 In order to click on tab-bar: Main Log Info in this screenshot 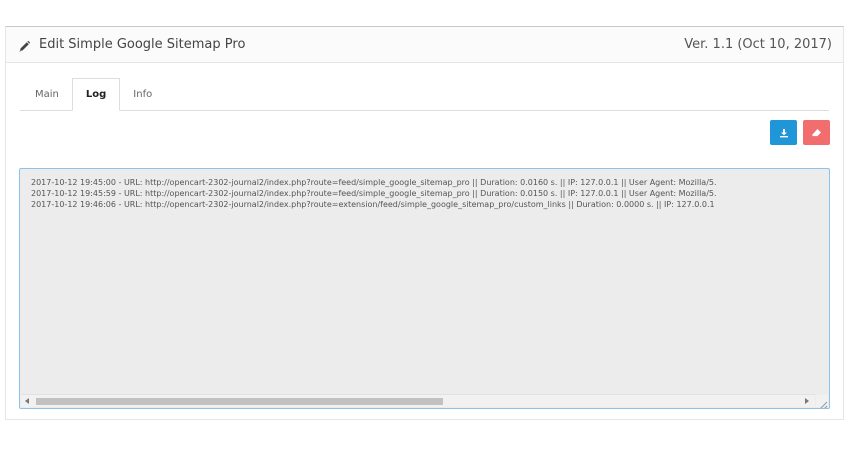, I will do `click(424, 94)`.